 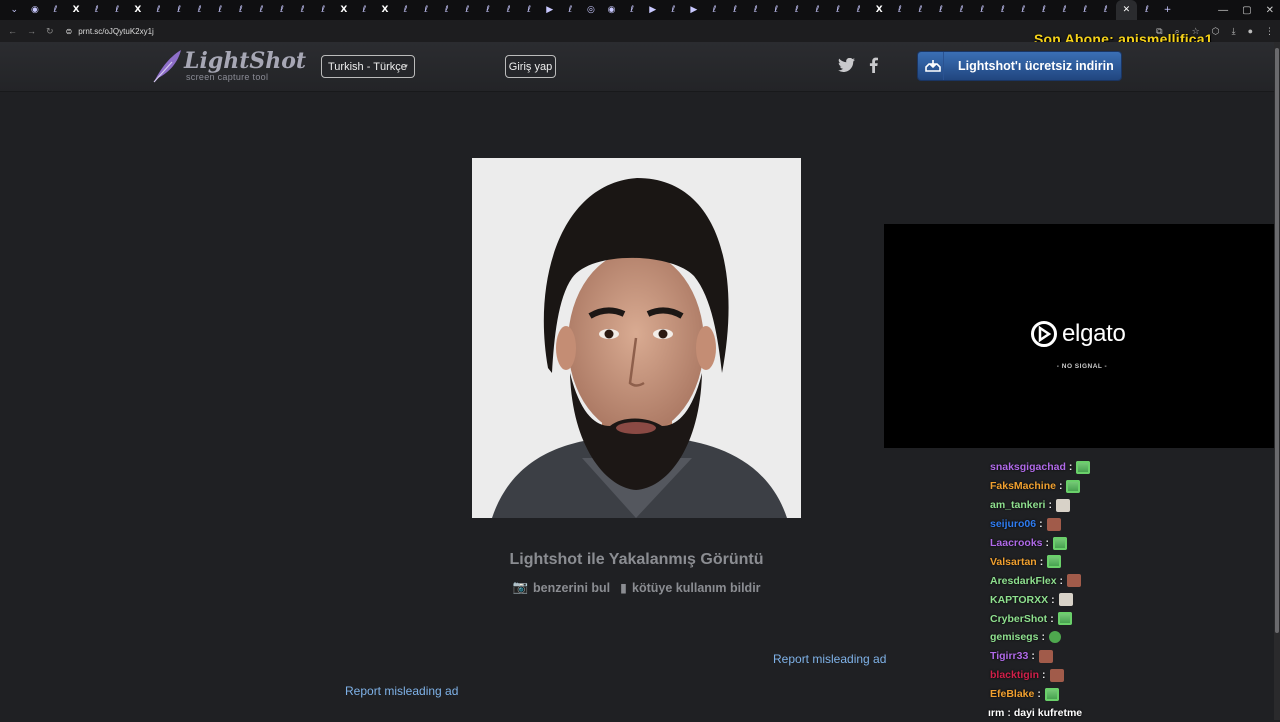 What do you see at coordinates (1014, 637) in the screenshot?
I see `chat-username: gemisegs` at bounding box center [1014, 637].